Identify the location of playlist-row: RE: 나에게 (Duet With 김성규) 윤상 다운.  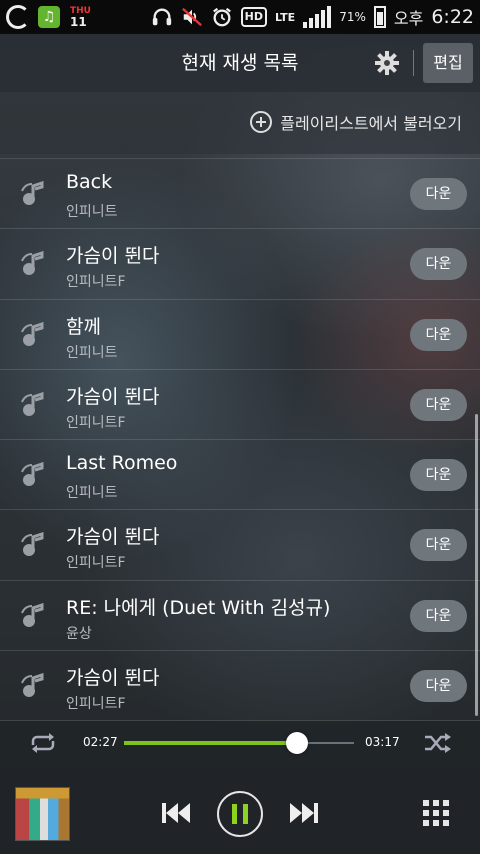
(240, 616).